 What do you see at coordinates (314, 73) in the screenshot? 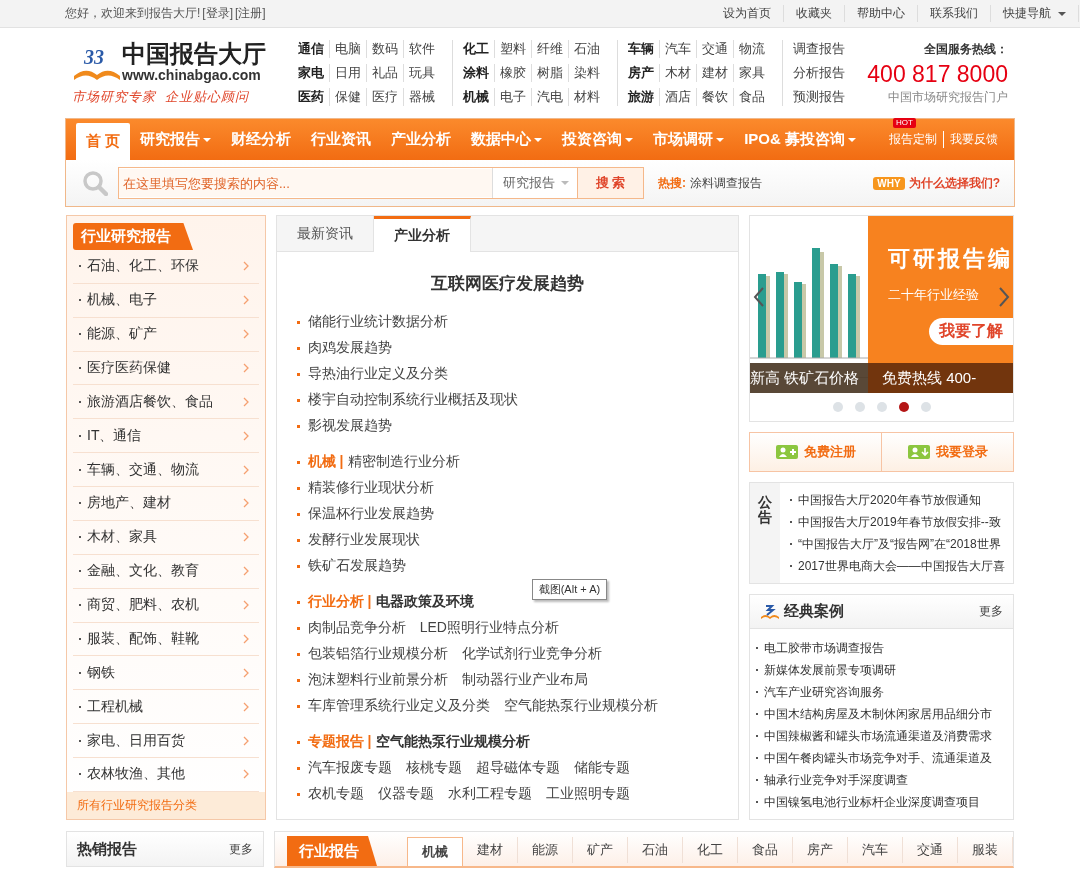
I see `category-link: 家电` at bounding box center [314, 73].